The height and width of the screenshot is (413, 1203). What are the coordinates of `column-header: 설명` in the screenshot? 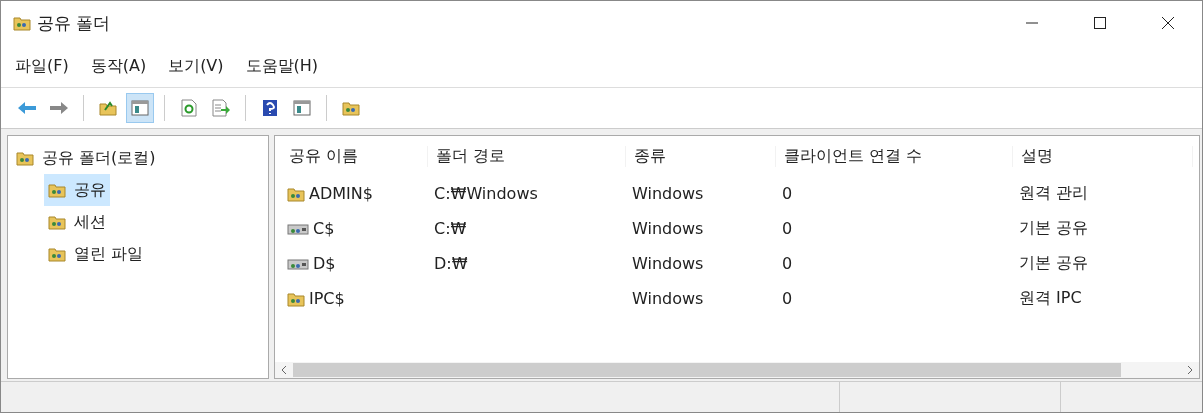 It's located at (1103, 156).